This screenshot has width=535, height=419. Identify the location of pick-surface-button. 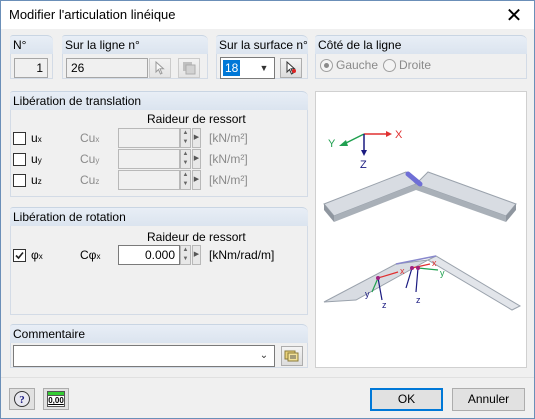
(291, 68).